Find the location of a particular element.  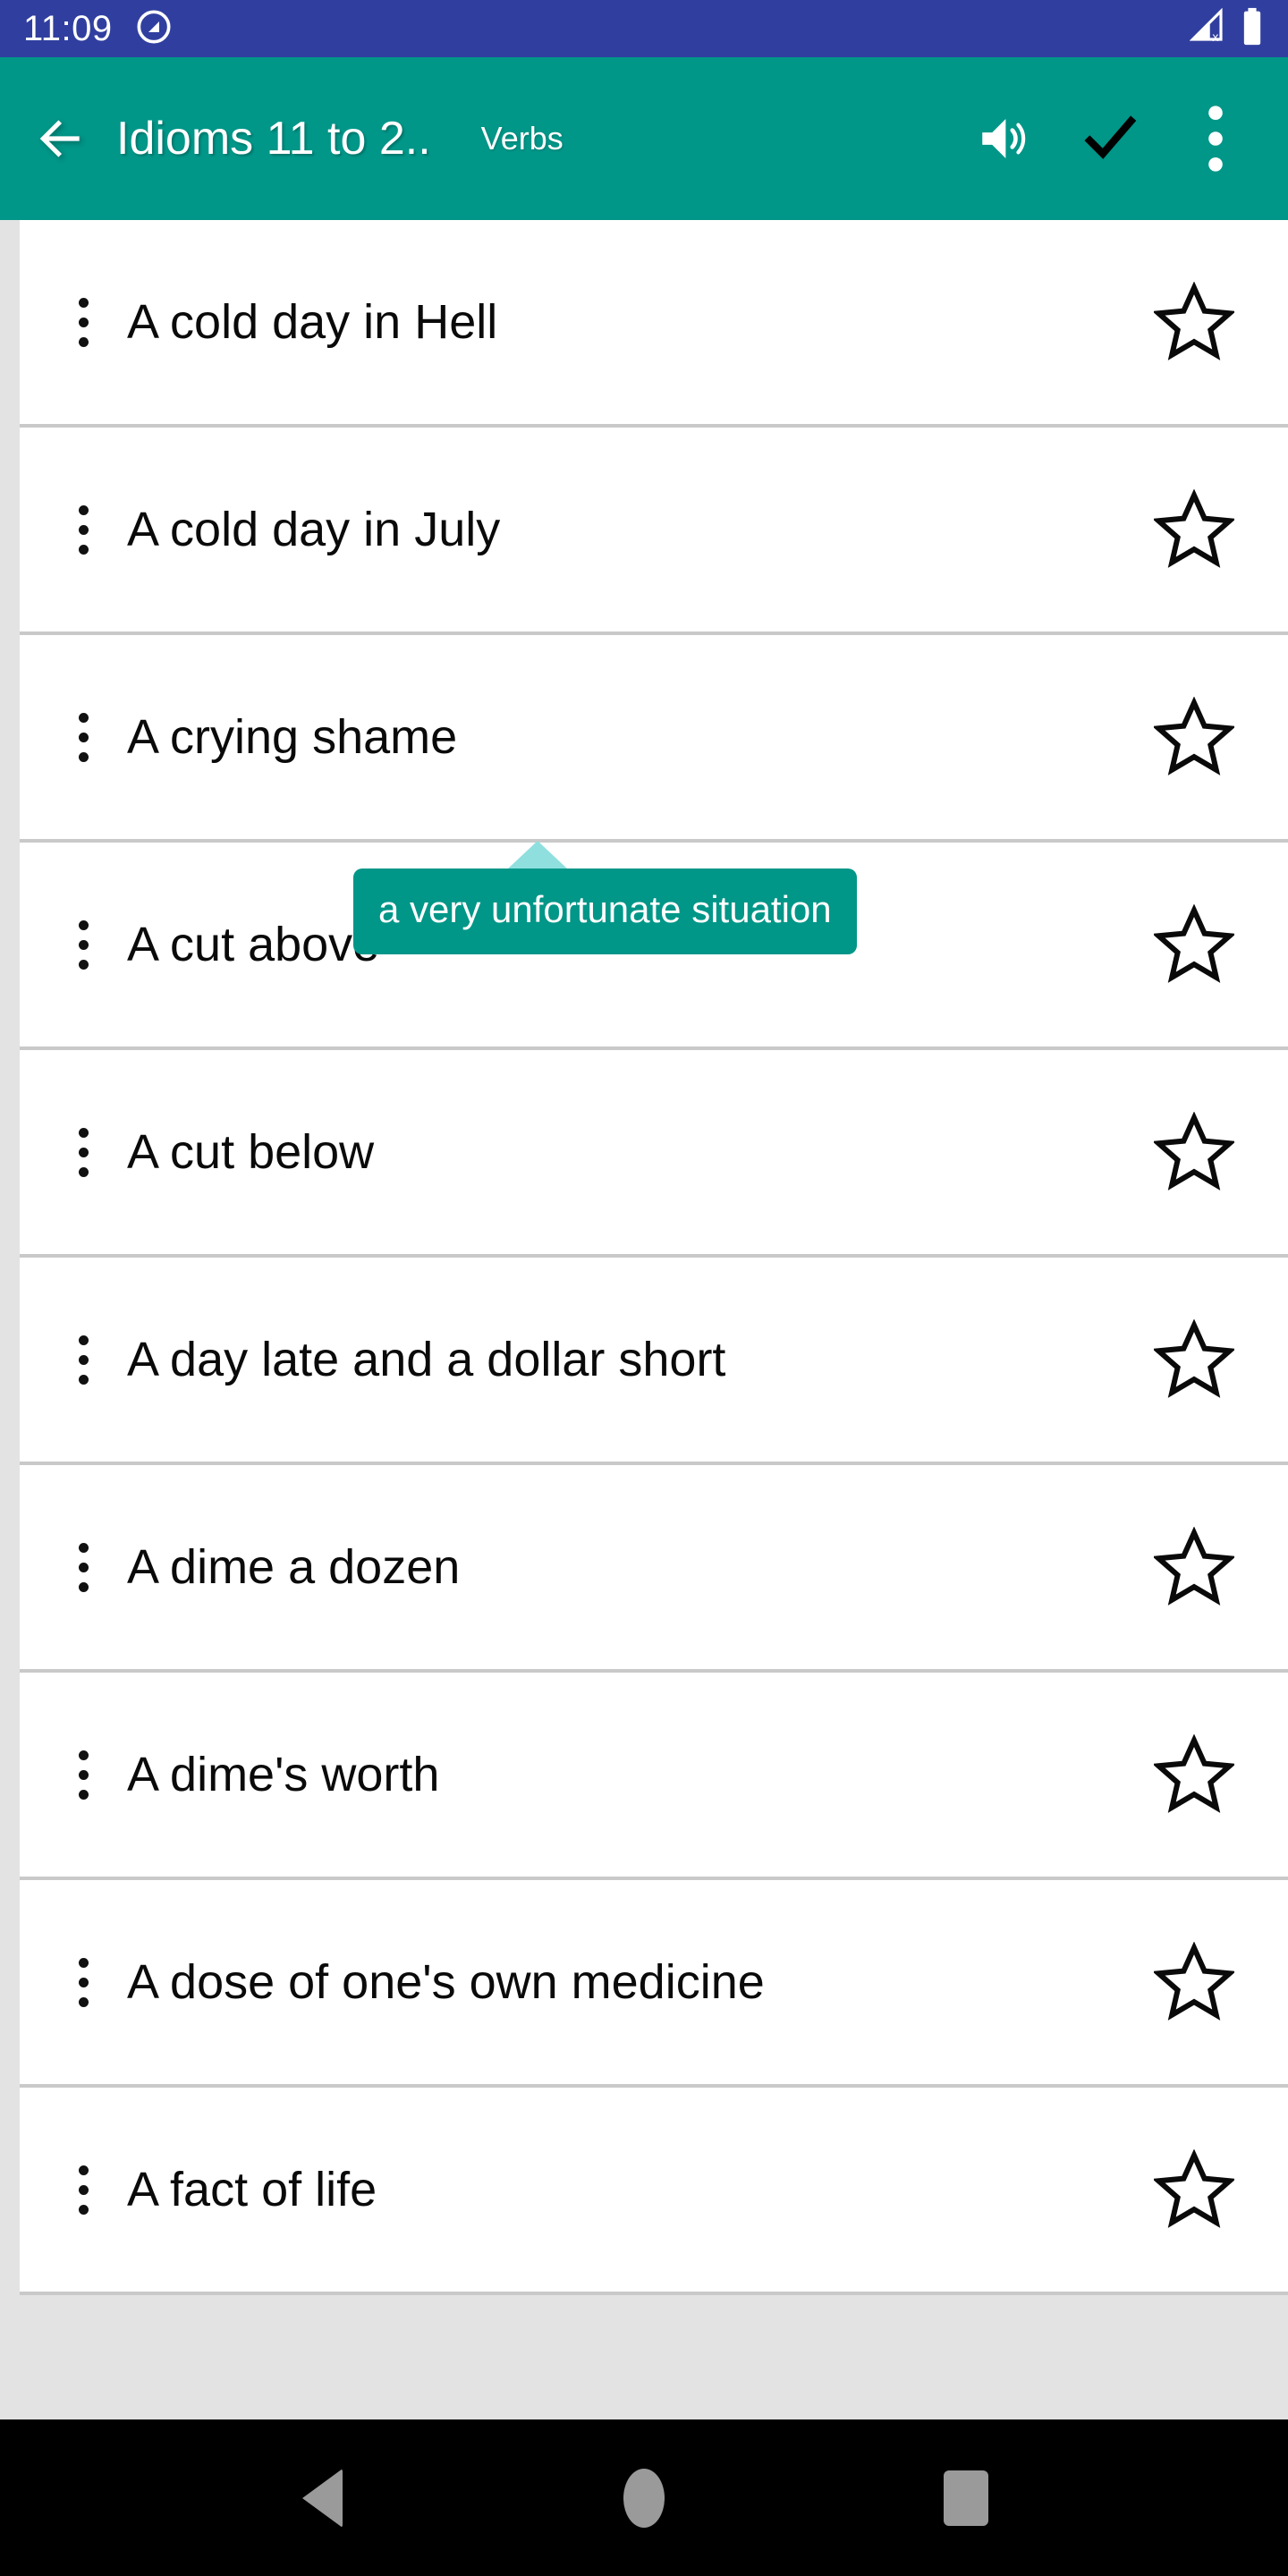

battery-full-icon is located at coordinates (1252, 29).